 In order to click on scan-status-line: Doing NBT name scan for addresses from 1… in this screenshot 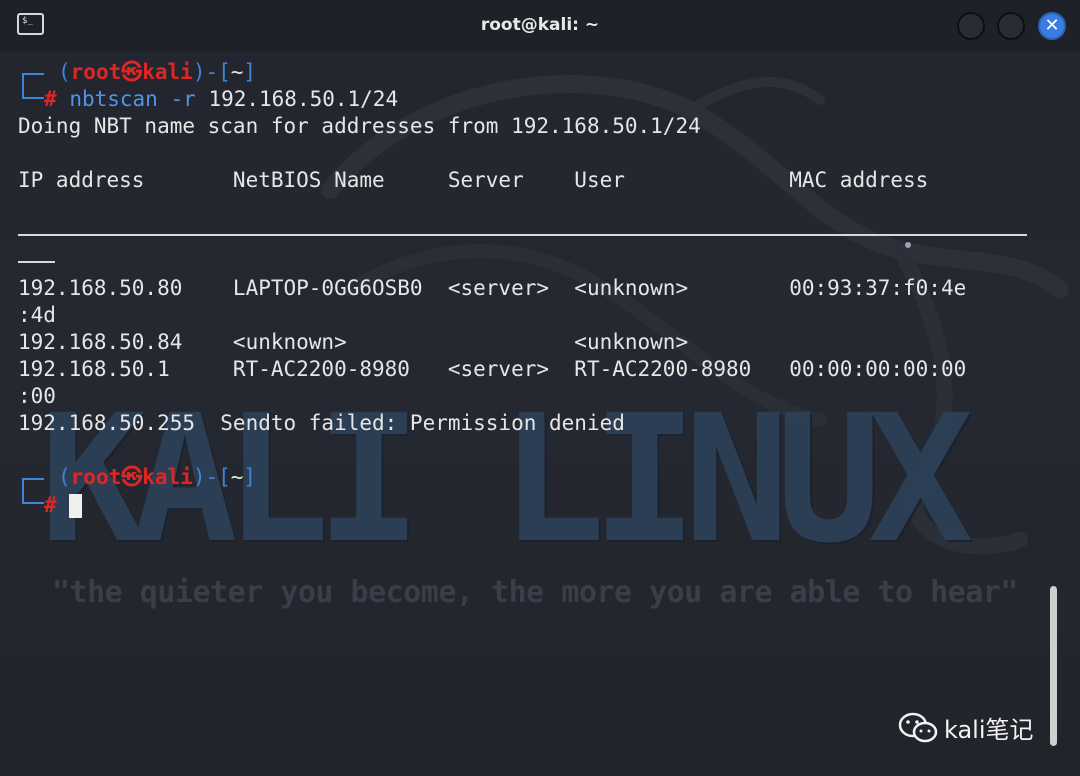, I will do `click(359, 126)`.